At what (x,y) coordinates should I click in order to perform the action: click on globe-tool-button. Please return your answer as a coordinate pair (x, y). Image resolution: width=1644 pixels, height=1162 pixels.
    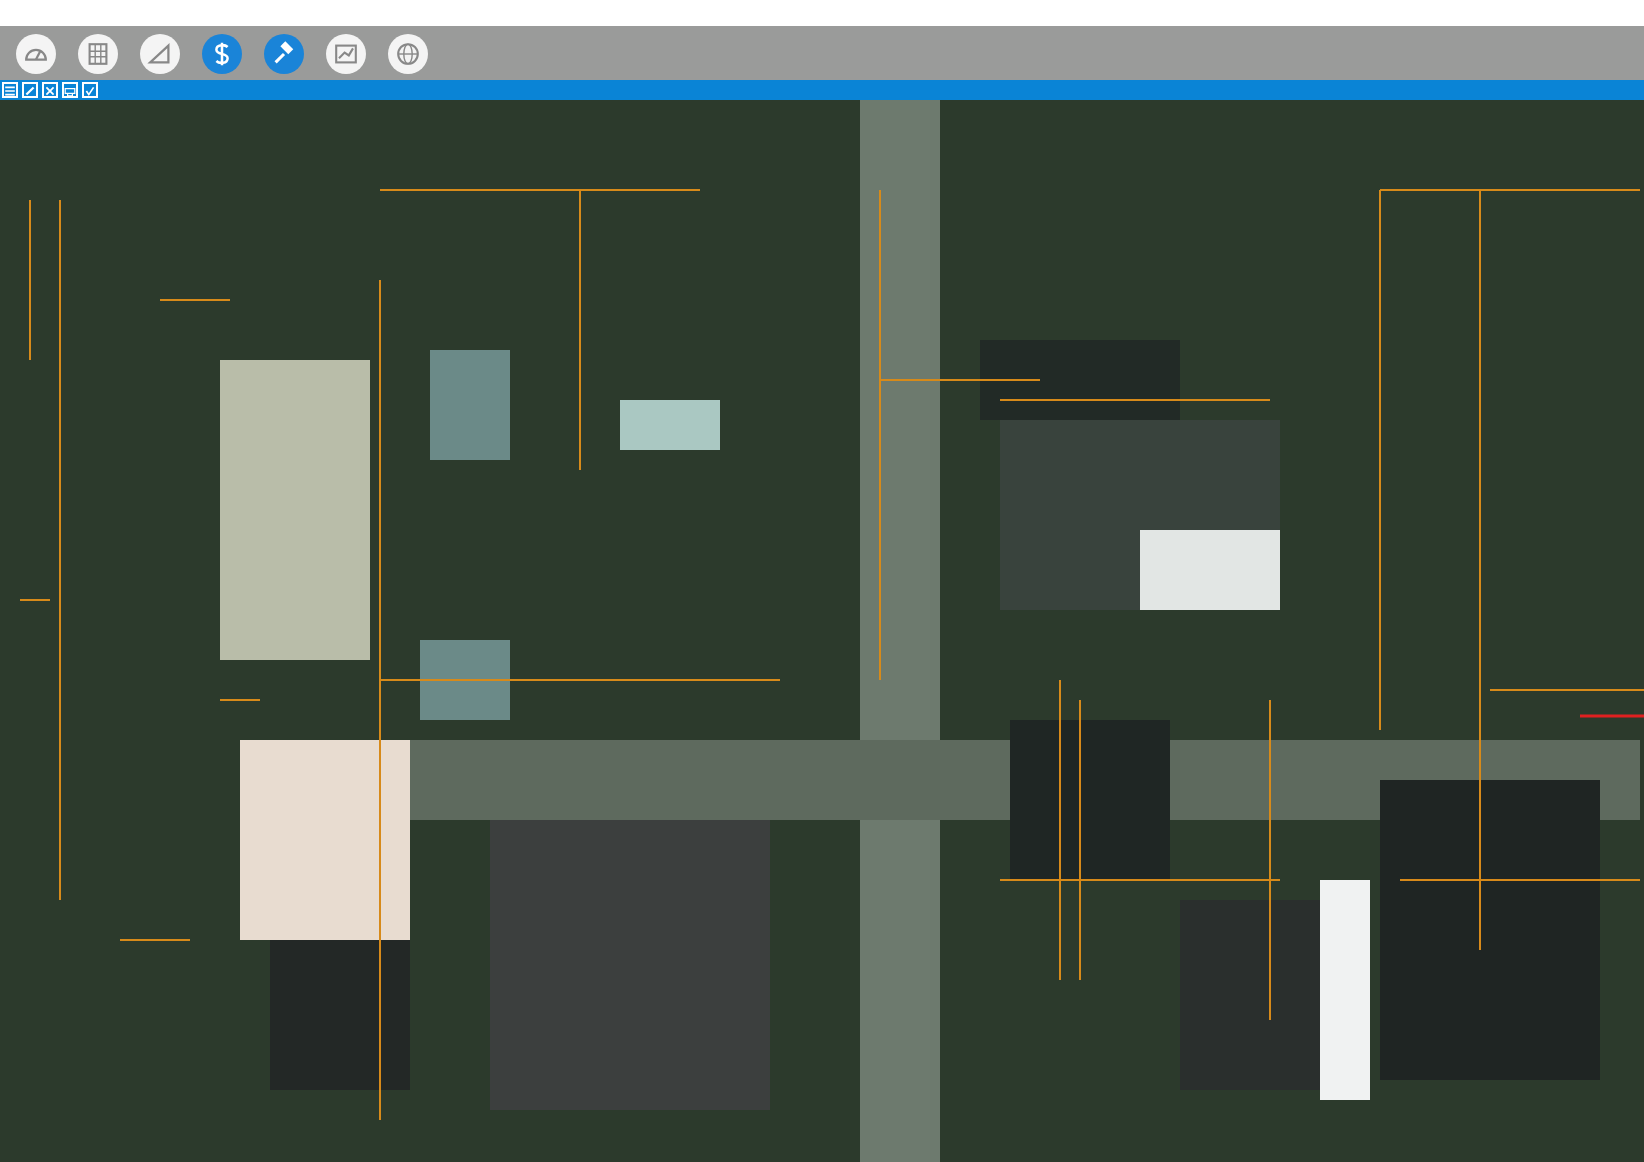
    Looking at the image, I should click on (408, 53).